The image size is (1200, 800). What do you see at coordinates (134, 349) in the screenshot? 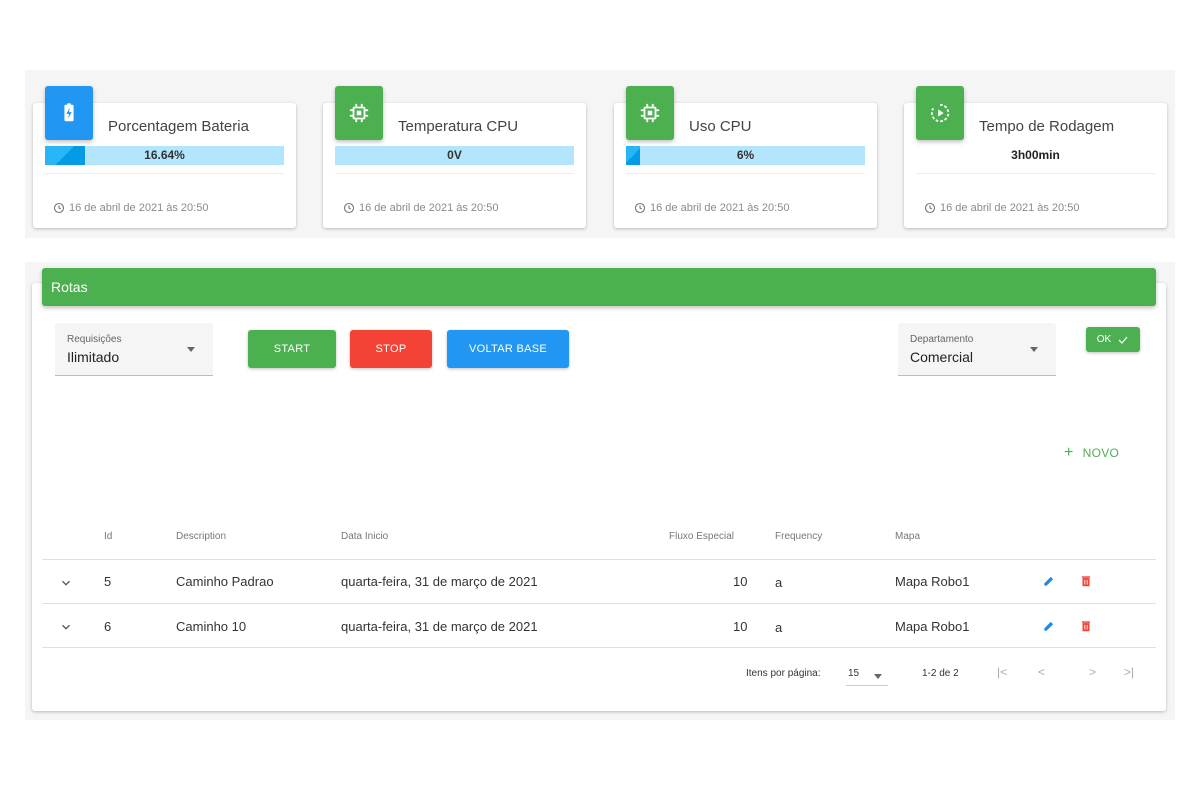
I see `requisicoes-select: Requisições Ilimitado` at bounding box center [134, 349].